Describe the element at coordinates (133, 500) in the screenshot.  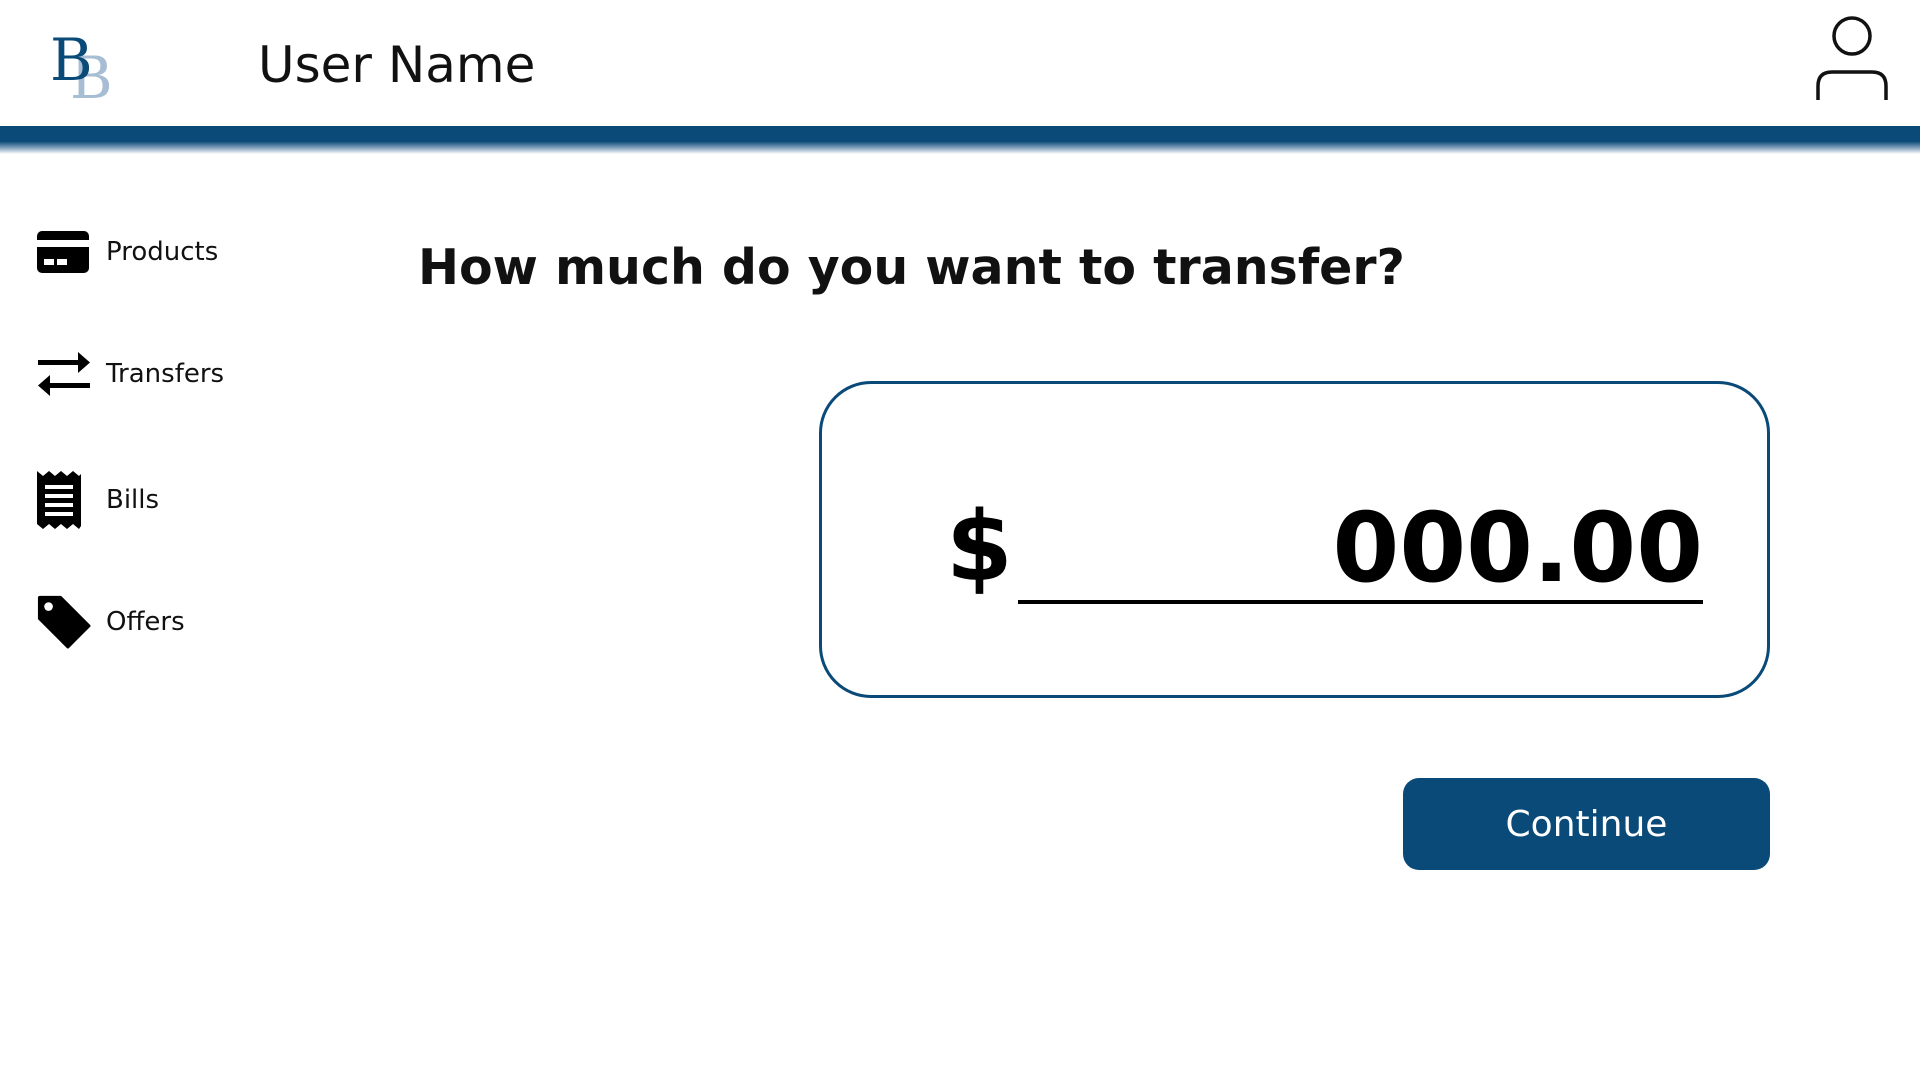
I see `sidebar-item-label: Bills` at that location.